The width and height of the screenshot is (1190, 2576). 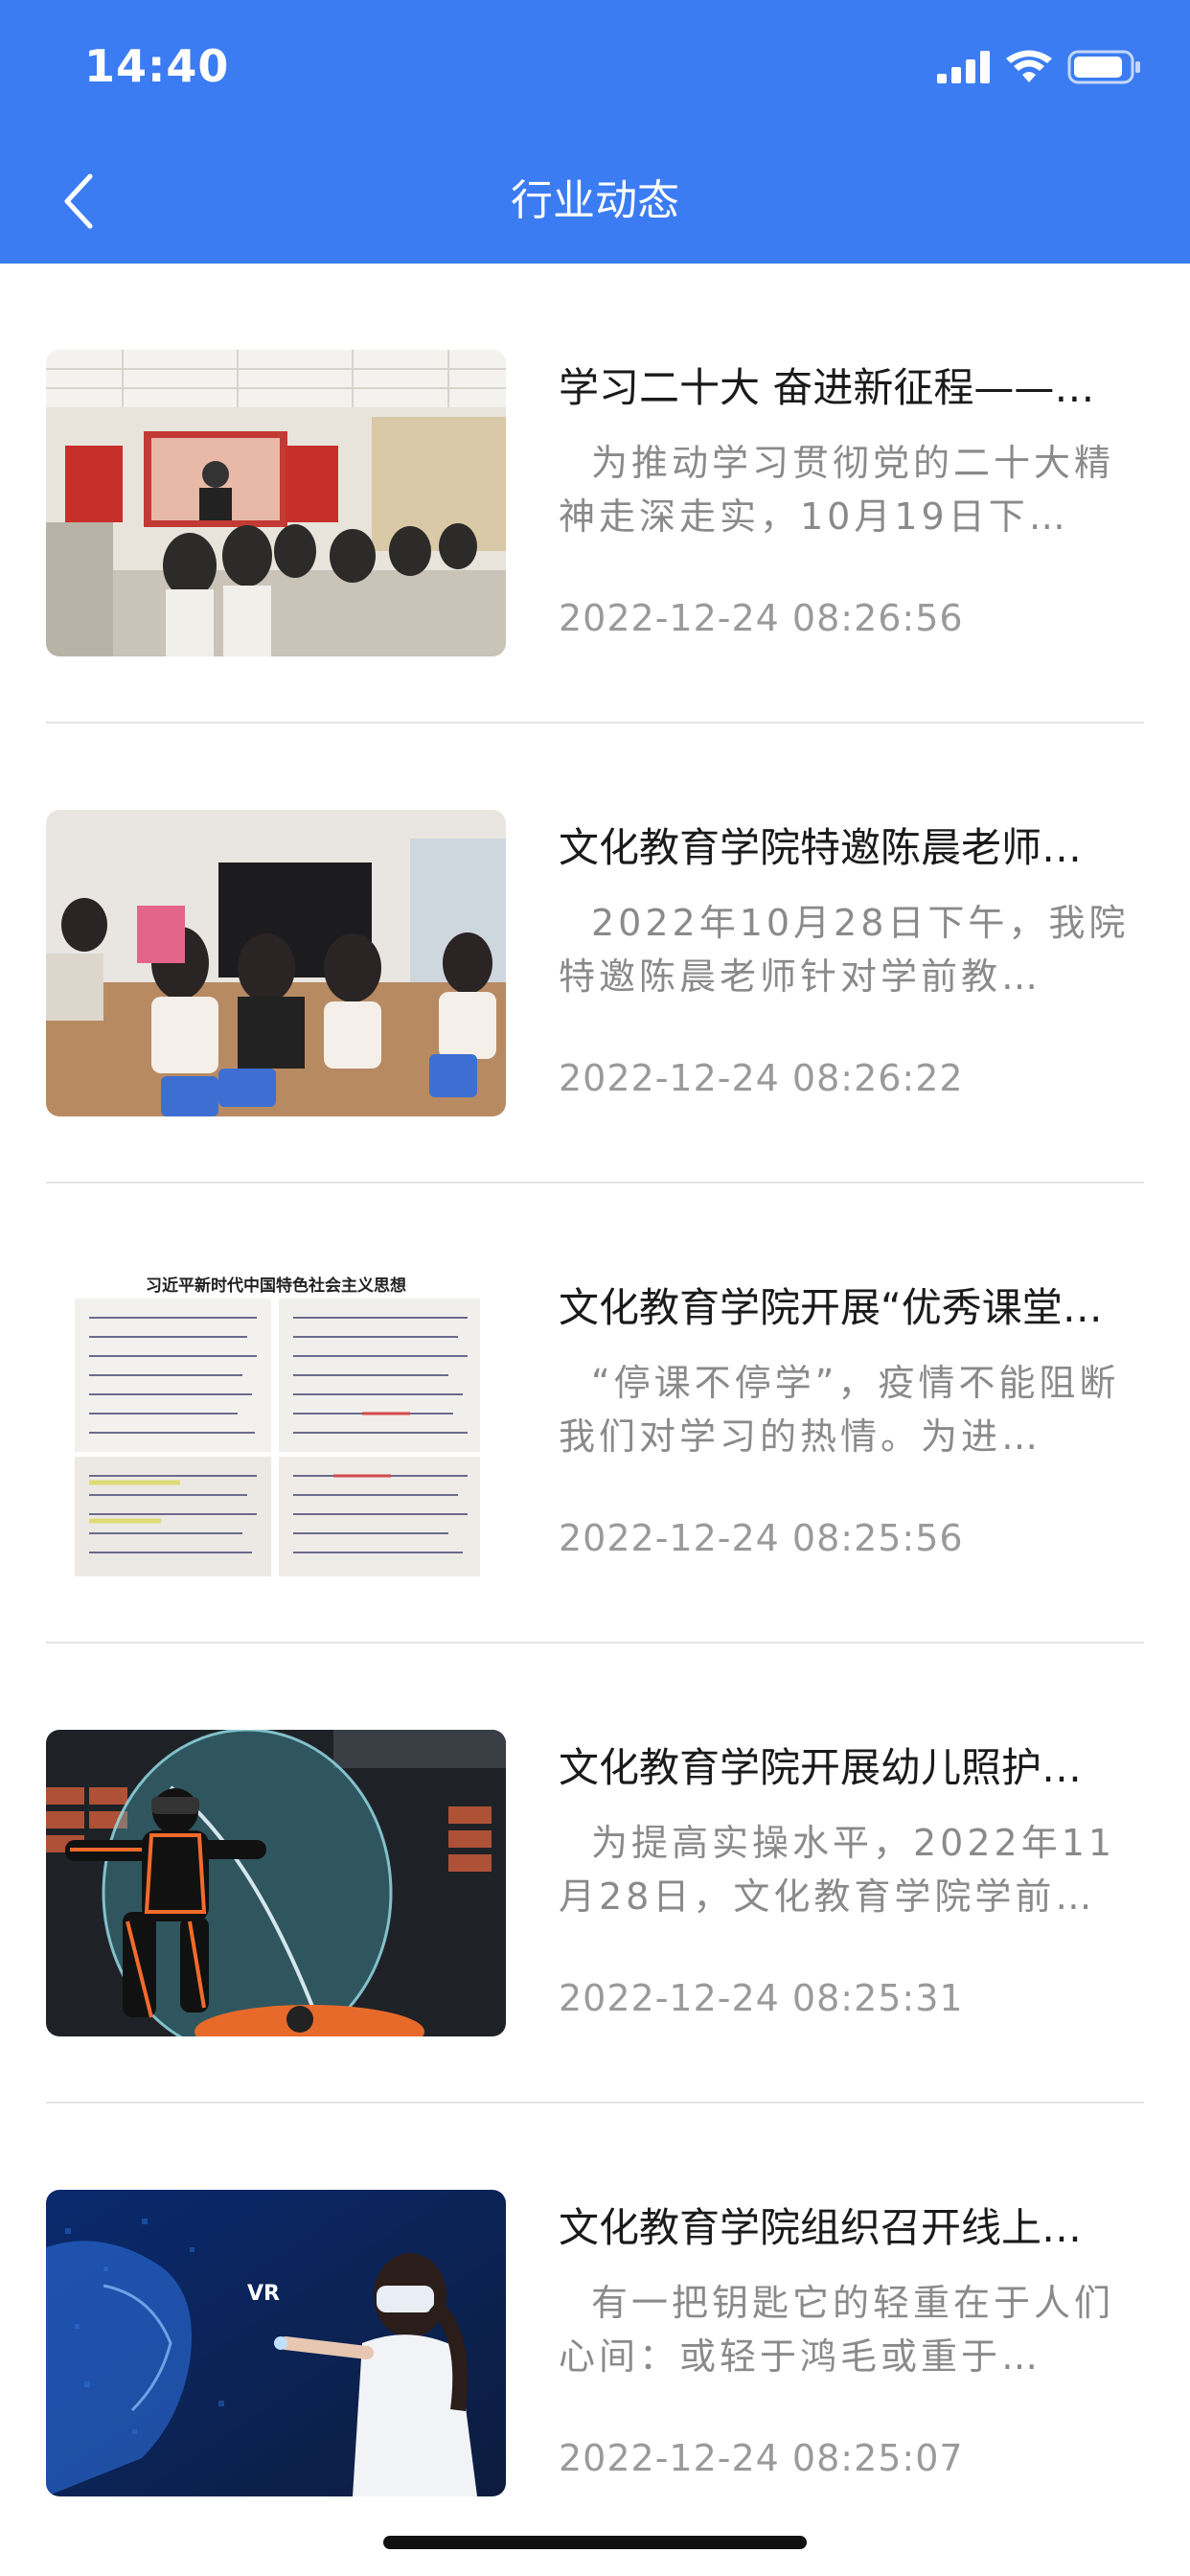 I want to click on news-time: 2022-12-24 08:26:22, so click(x=762, y=1078).